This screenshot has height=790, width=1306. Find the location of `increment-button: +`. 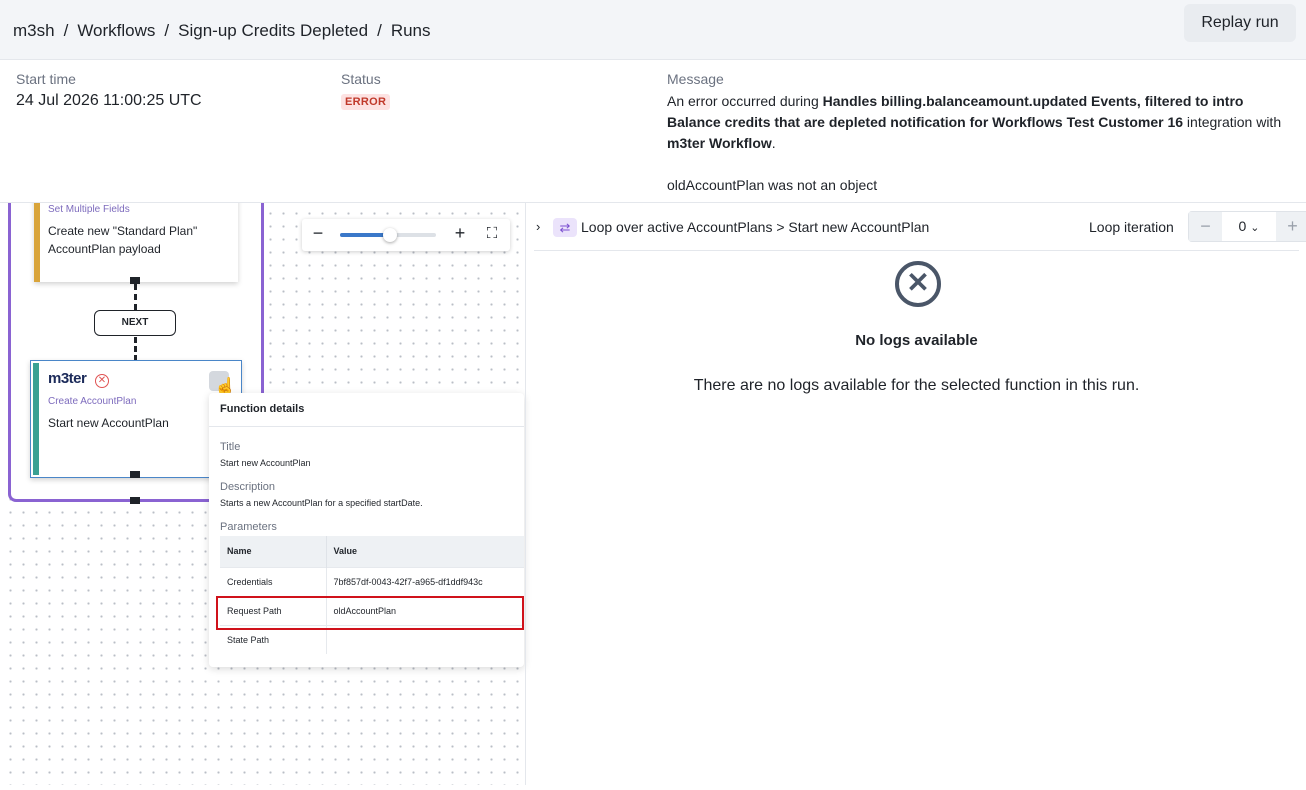

increment-button: + is located at coordinates (1291, 226).